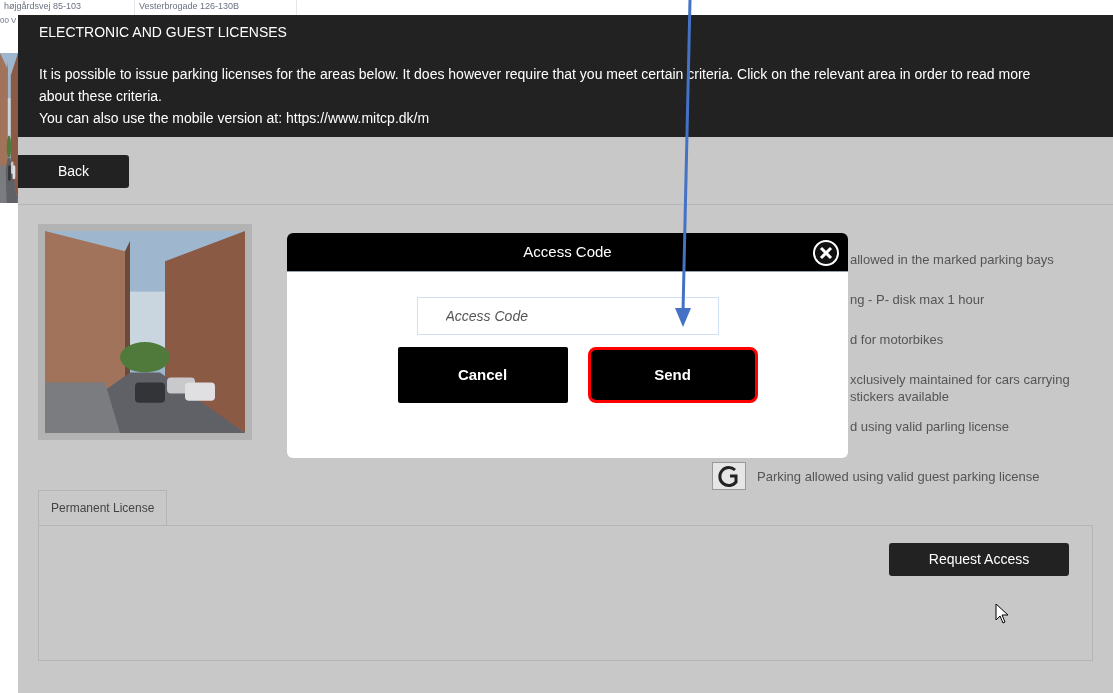 Image resolution: width=1113 pixels, height=693 pixels. I want to click on legend-text: allowed in the marked parking bays, so click(952, 259).